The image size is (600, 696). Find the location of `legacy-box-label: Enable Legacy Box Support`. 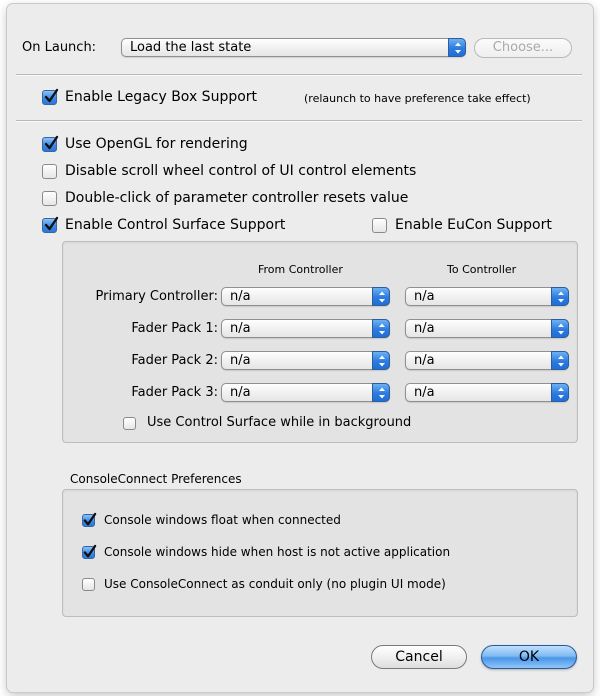

legacy-box-label: Enable Legacy Box Support is located at coordinates (161, 97).